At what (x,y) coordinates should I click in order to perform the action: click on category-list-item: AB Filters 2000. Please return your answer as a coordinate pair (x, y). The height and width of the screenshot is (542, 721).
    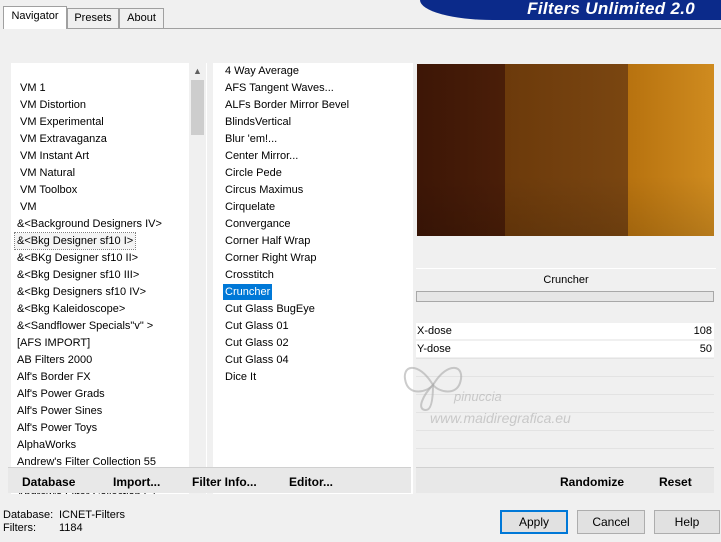
    Looking at the image, I should click on (54, 360).